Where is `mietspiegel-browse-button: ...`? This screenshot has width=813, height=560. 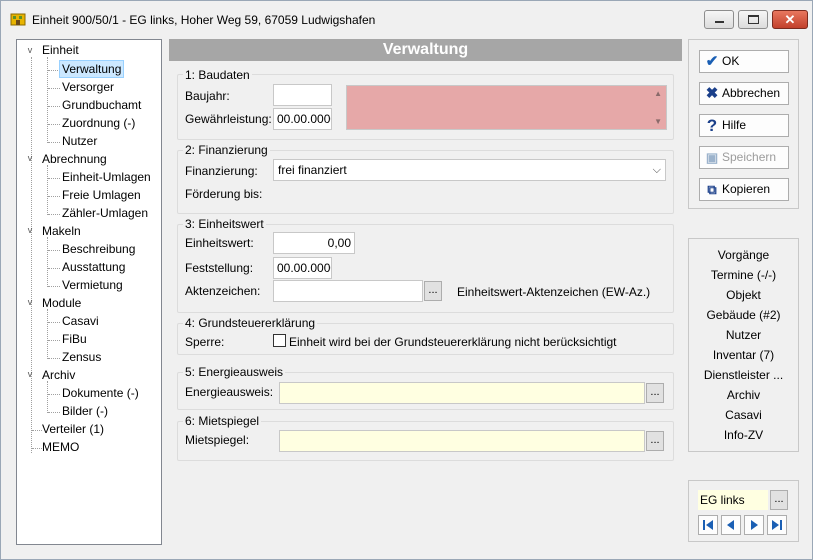
mietspiegel-browse-button: ... is located at coordinates (655, 441).